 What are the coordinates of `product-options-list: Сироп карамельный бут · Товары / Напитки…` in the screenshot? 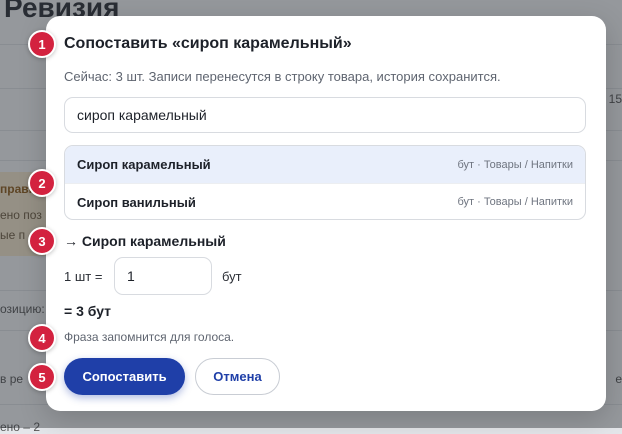 It's located at (325, 182).